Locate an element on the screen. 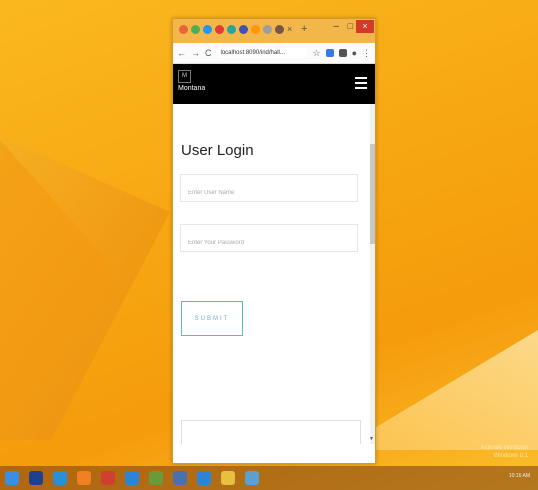 The image size is (538, 490). star-icon: ☆ is located at coordinates (316, 53).